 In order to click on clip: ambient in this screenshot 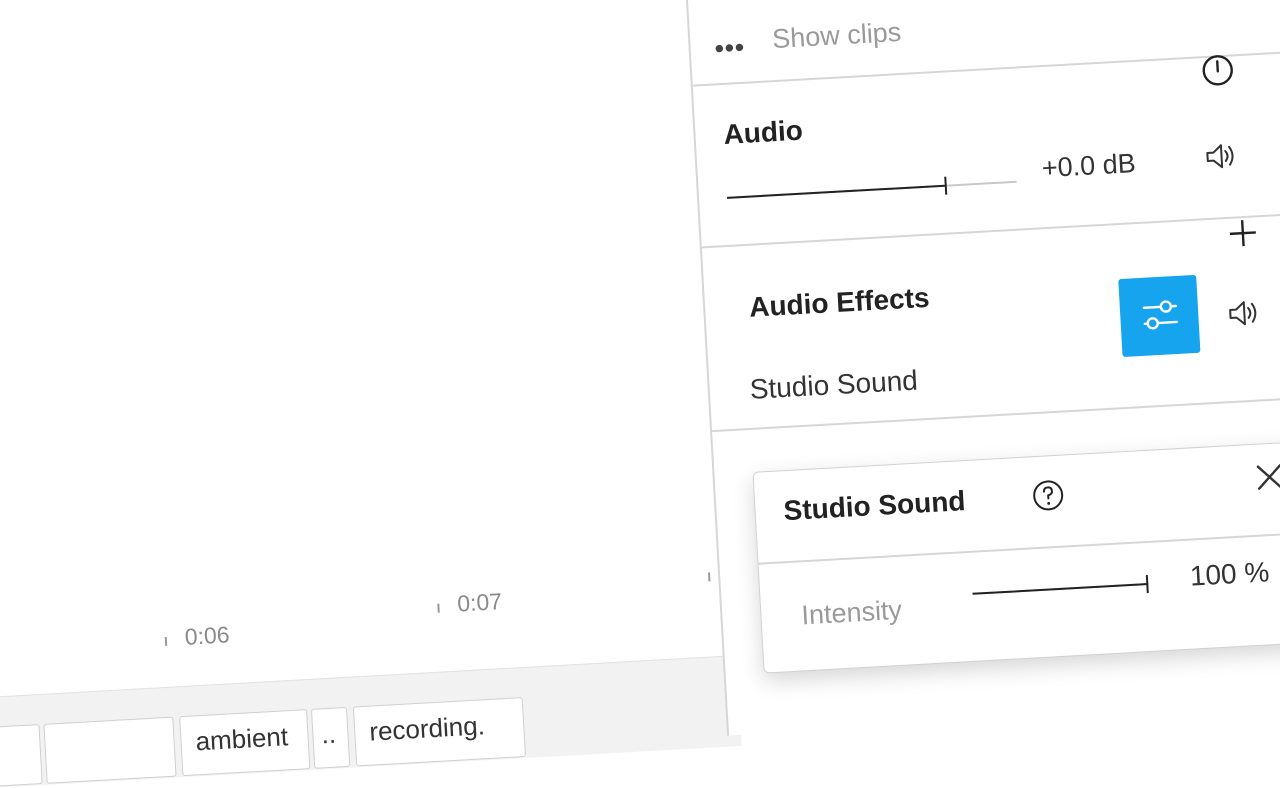, I will do `click(245, 743)`.